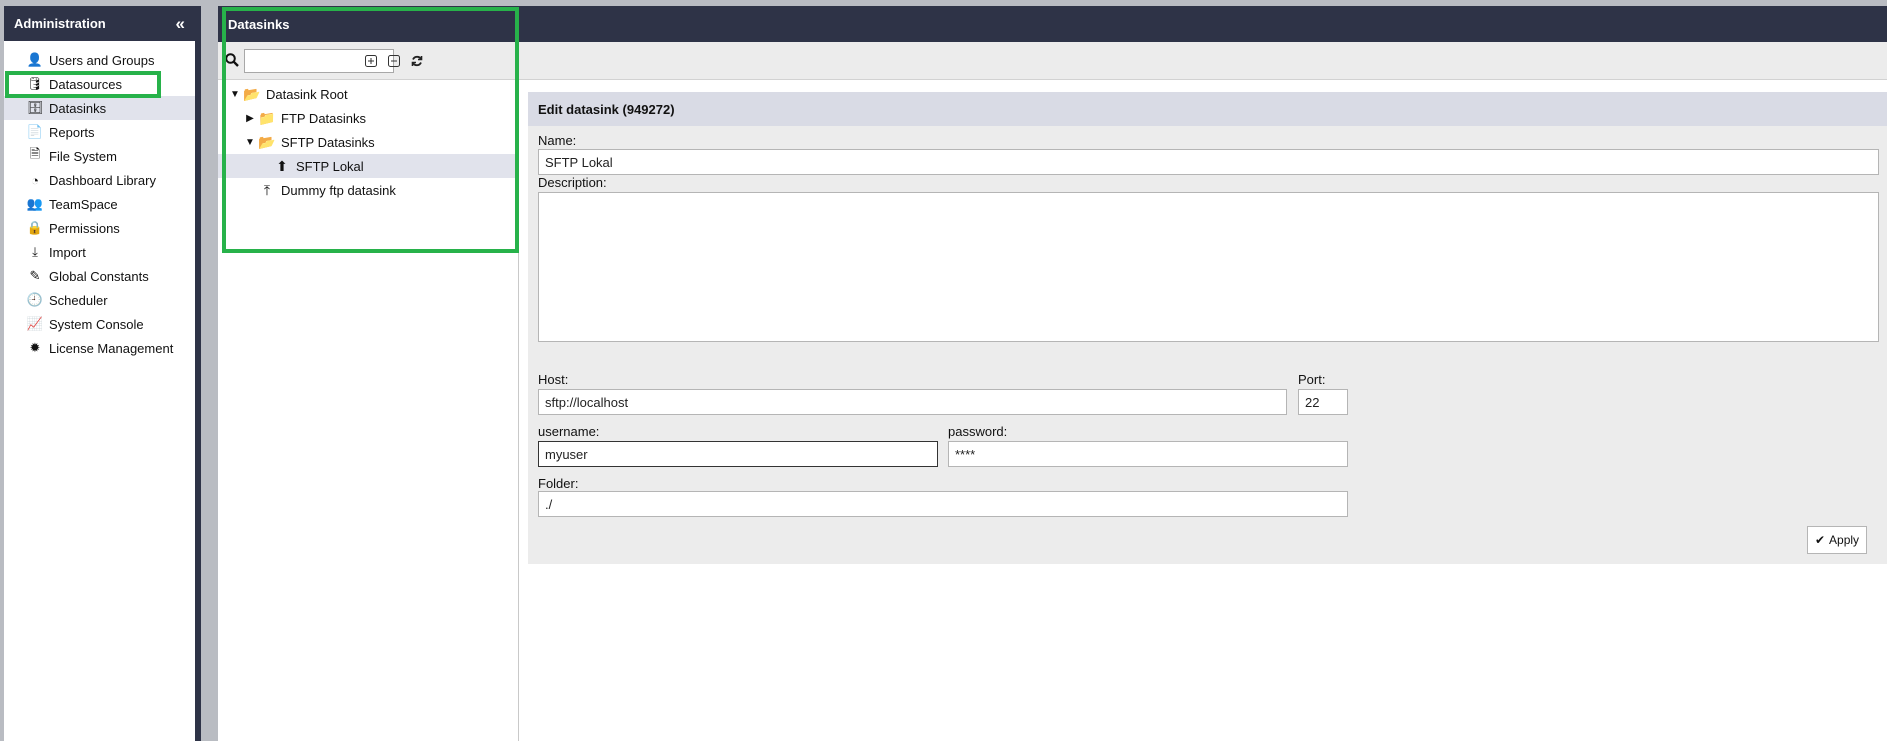 The height and width of the screenshot is (741, 1887). Describe the element at coordinates (35, 227) in the screenshot. I see `lock-icon: 🔒` at that location.